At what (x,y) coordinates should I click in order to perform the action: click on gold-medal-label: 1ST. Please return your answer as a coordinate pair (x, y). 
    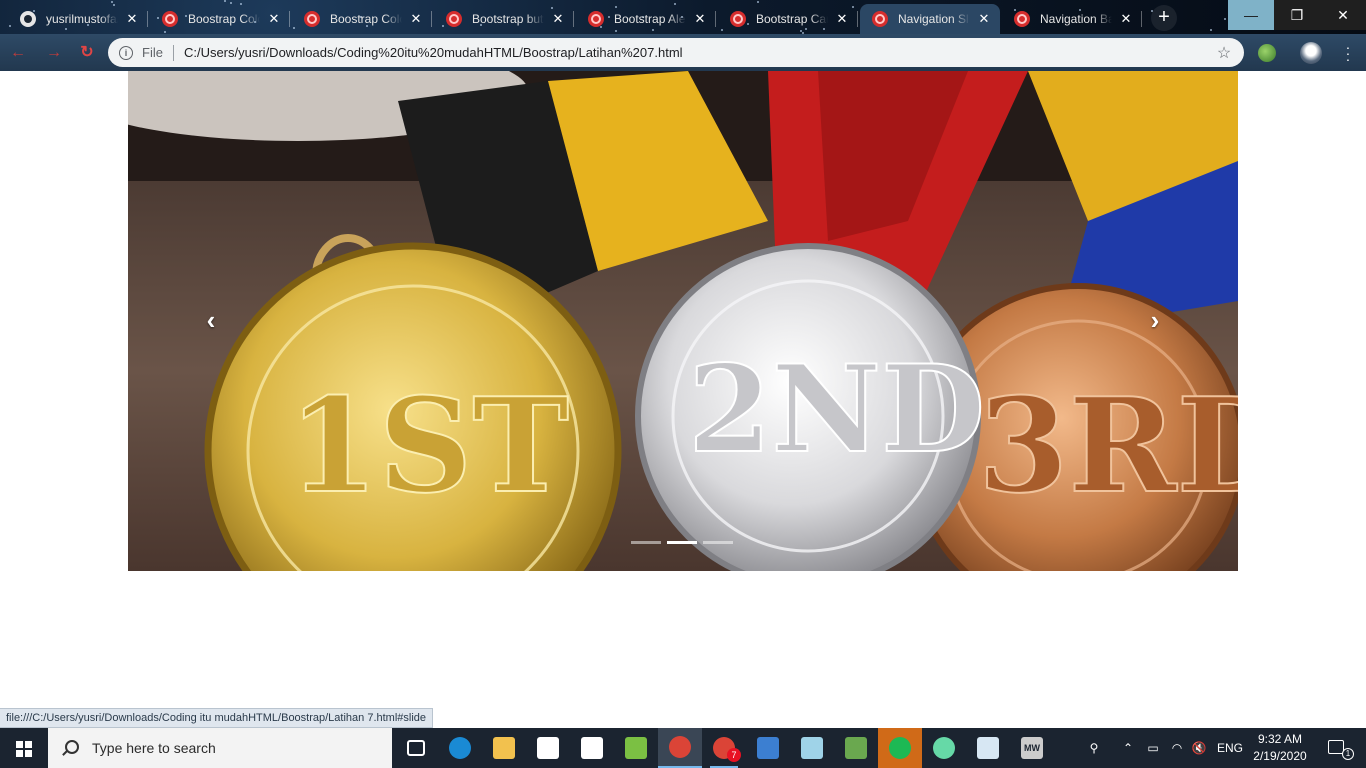
    Looking at the image, I should click on (428, 445).